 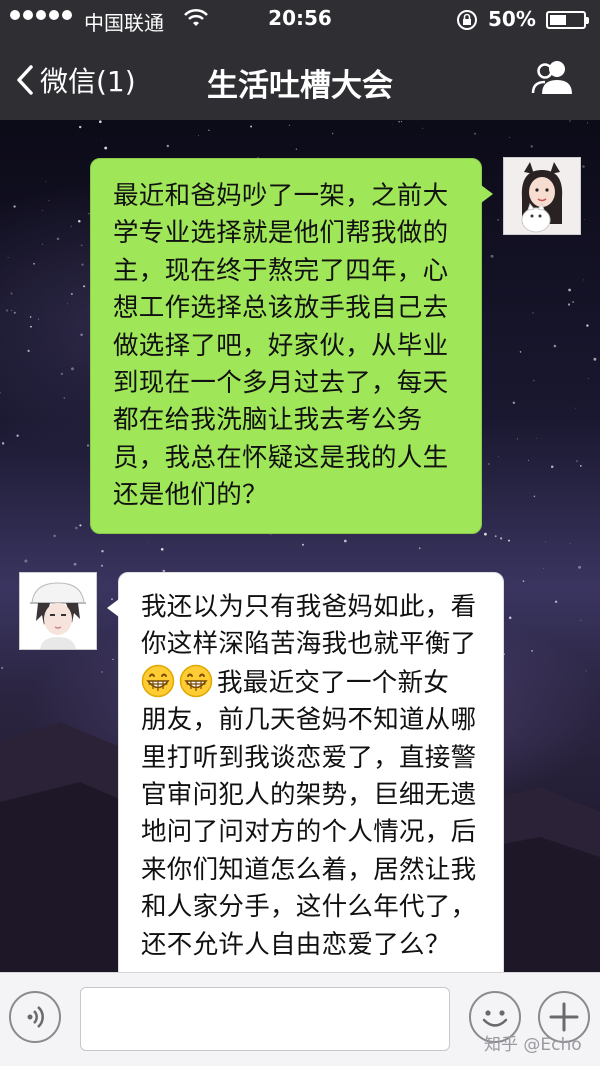 I want to click on message-line: 地问了问对方的个人情况，后, so click(x=309, y=832).